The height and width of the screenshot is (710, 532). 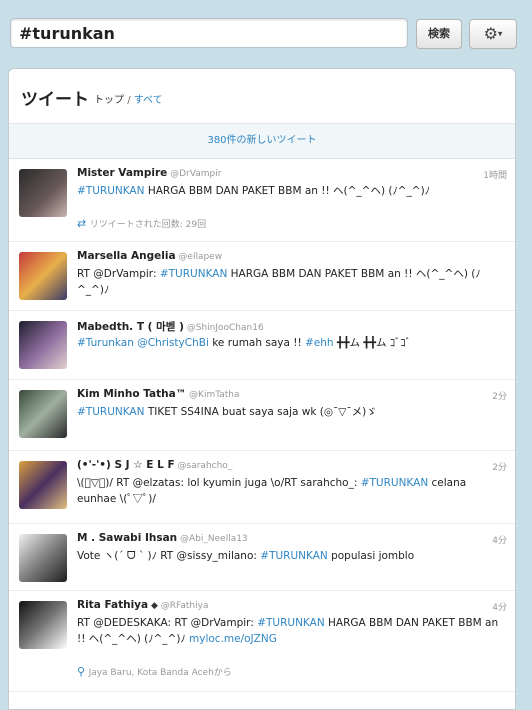 What do you see at coordinates (212, 395) in the screenshot?
I see `tweet-author-handle: @KimTatha` at bounding box center [212, 395].